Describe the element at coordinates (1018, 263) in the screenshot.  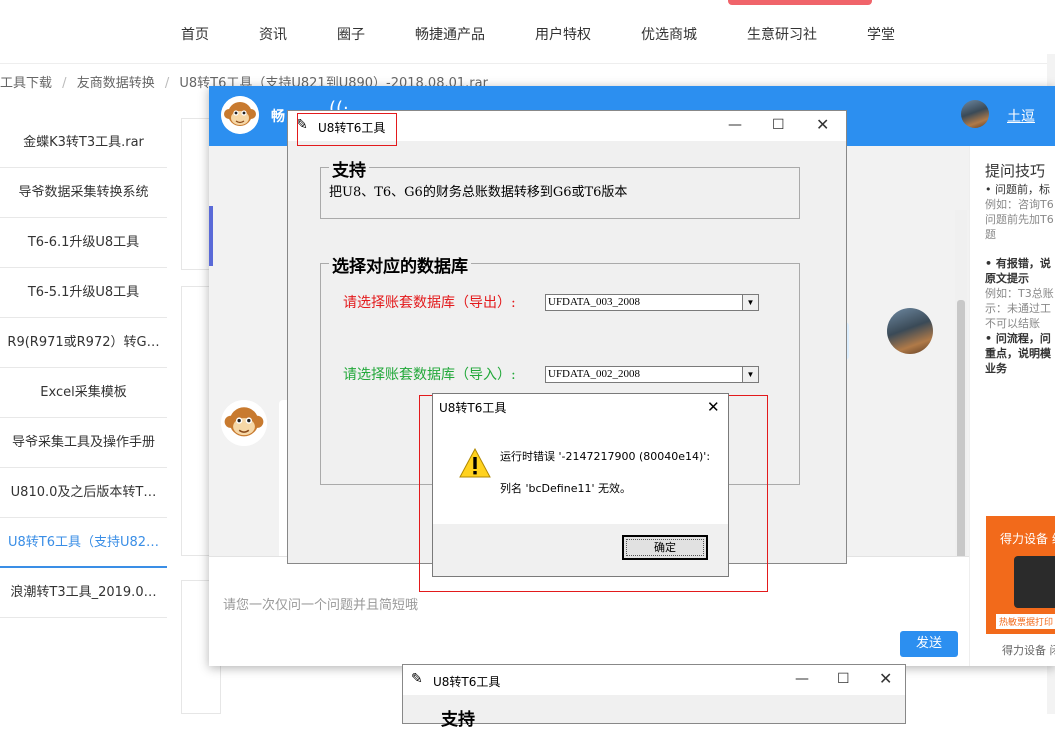
I see `tips-line: • 有报错，说` at that location.